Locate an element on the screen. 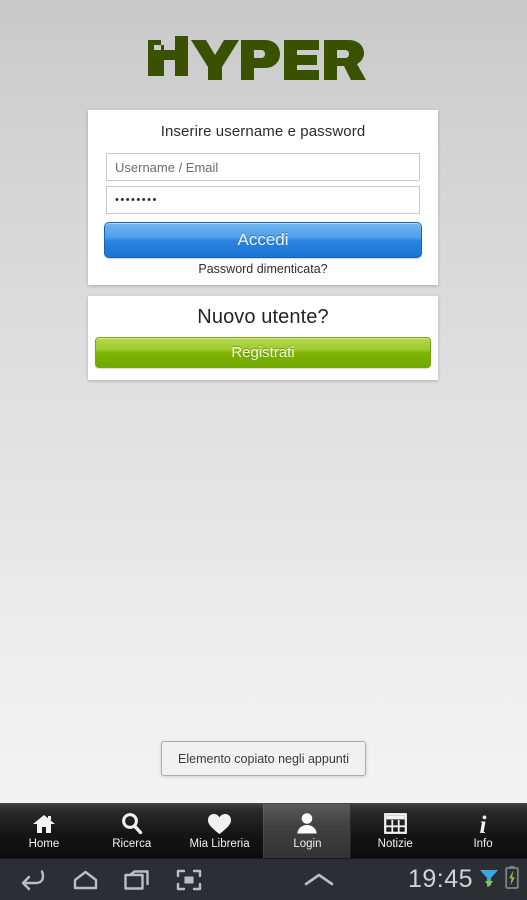 The height and width of the screenshot is (900, 527). toast-text: Elemento copiato negli appunti is located at coordinates (263, 758).